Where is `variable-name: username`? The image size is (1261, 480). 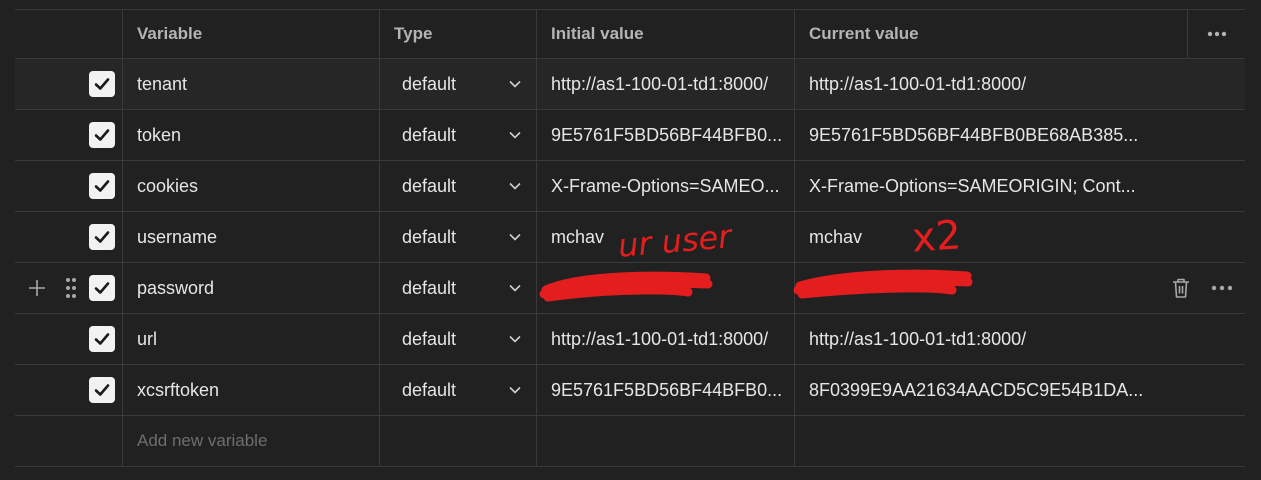
variable-name: username is located at coordinates (251, 237).